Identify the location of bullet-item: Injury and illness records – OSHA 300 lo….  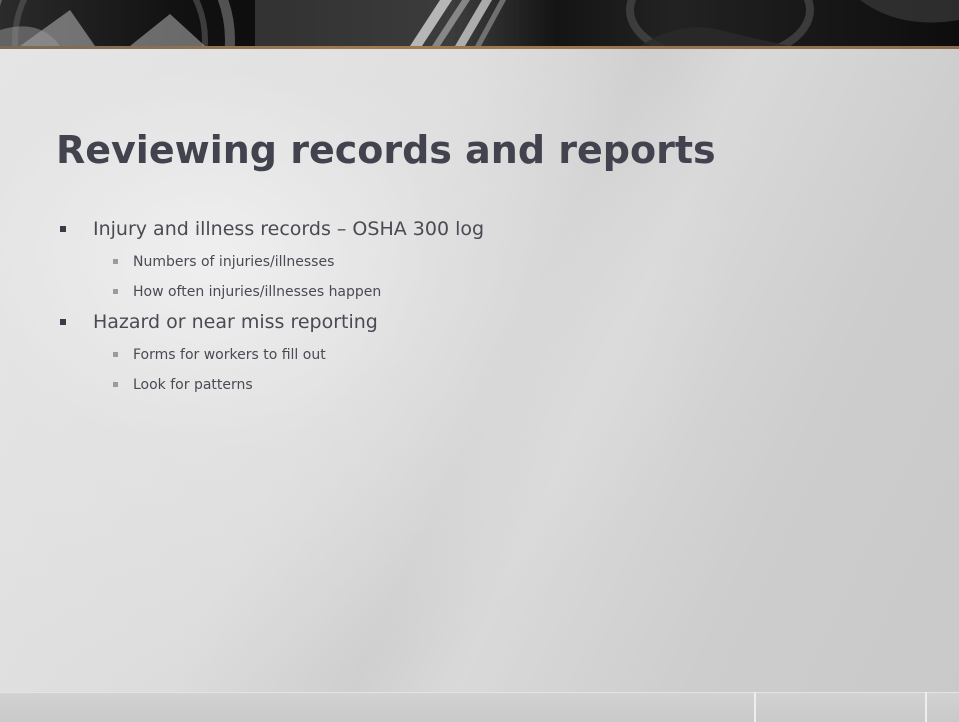
(470, 232).